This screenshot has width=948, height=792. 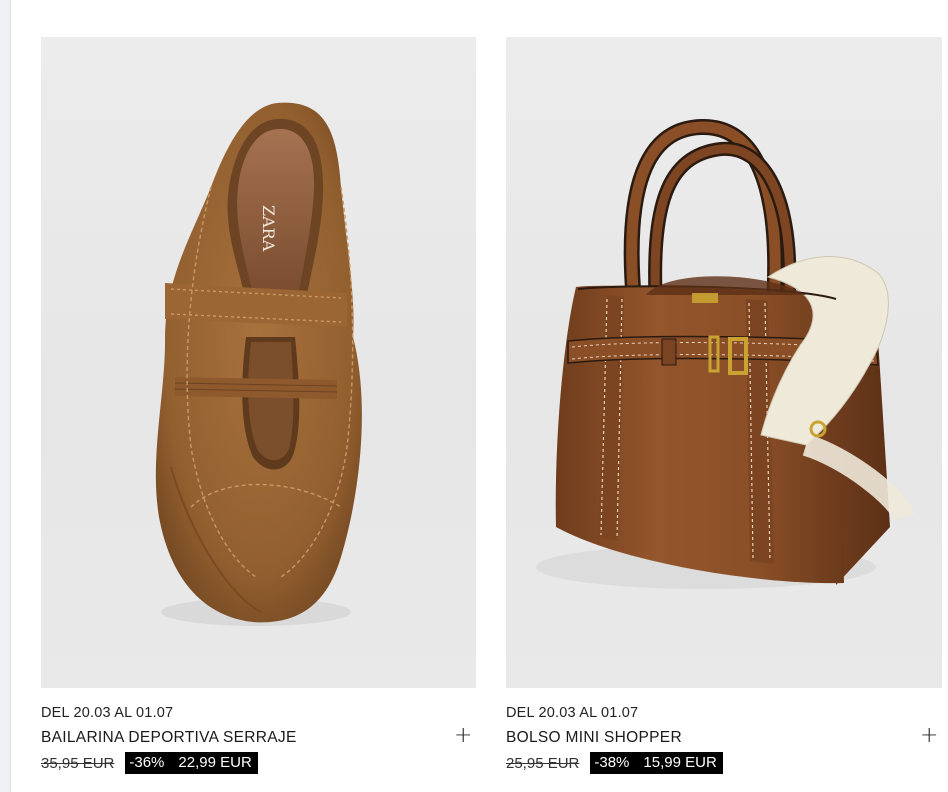 I want to click on discount-percent: -38%, so click(x=612, y=762).